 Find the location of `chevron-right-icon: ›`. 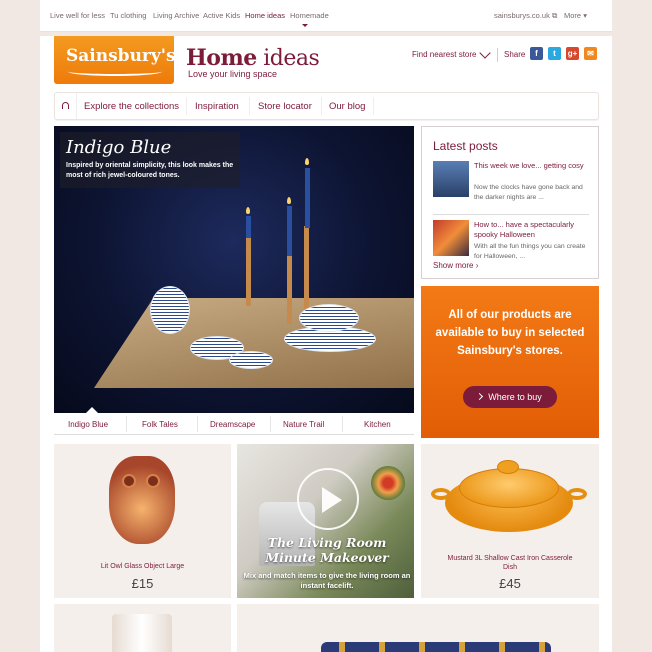

chevron-right-icon: › is located at coordinates (477, 265).